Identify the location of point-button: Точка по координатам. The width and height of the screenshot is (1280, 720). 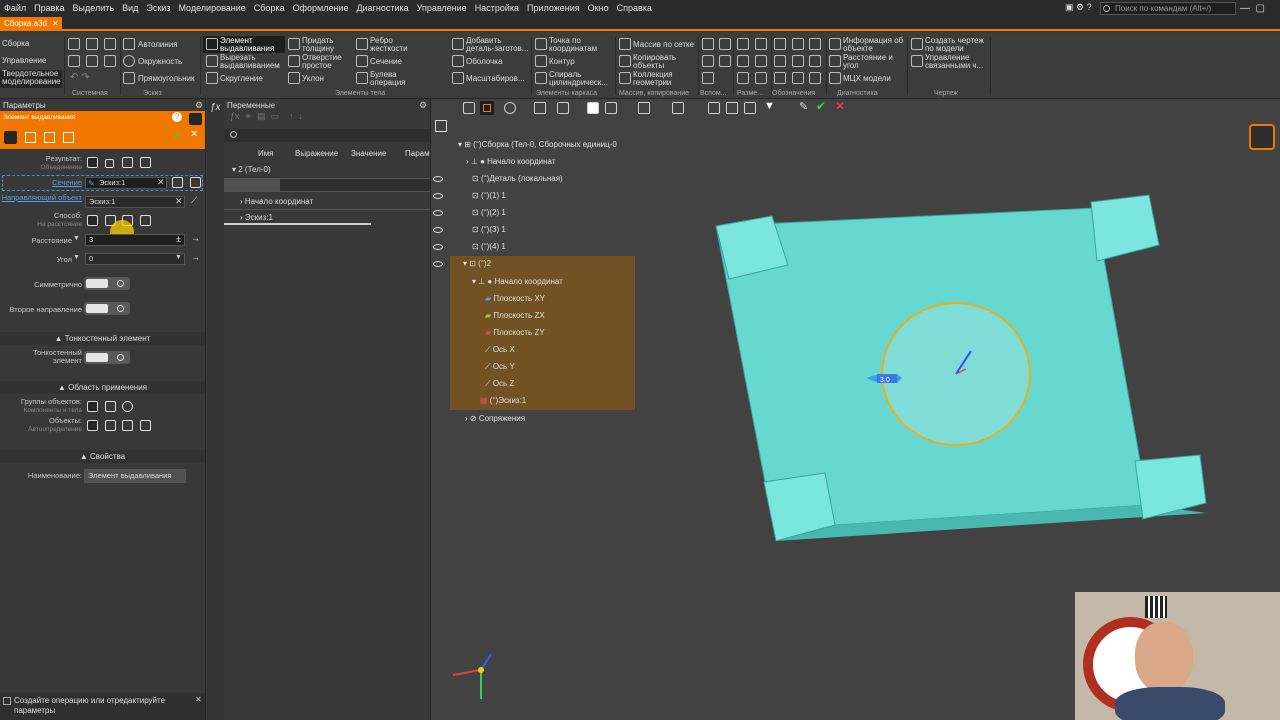
(581, 45).